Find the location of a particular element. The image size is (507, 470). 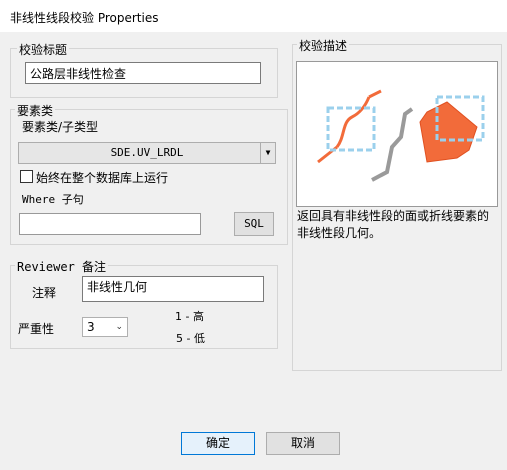

severity-label: 严重性 is located at coordinates (36, 329).